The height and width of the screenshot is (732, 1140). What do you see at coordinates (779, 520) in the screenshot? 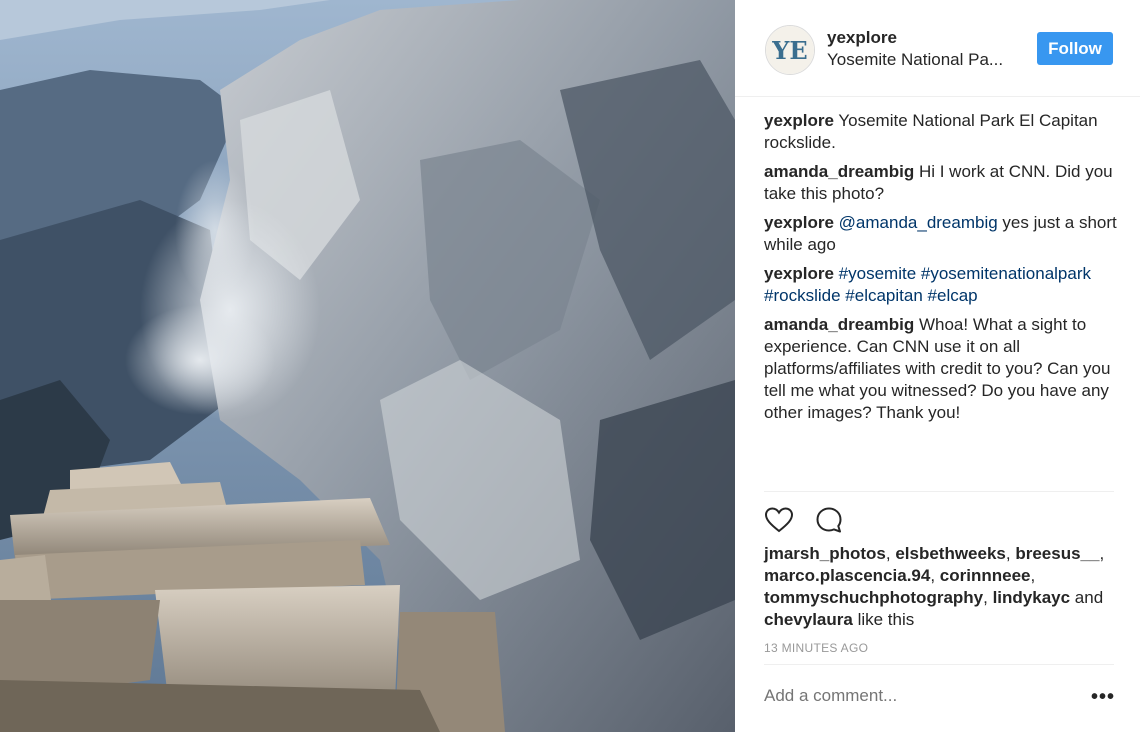
I see `heart-icon` at bounding box center [779, 520].